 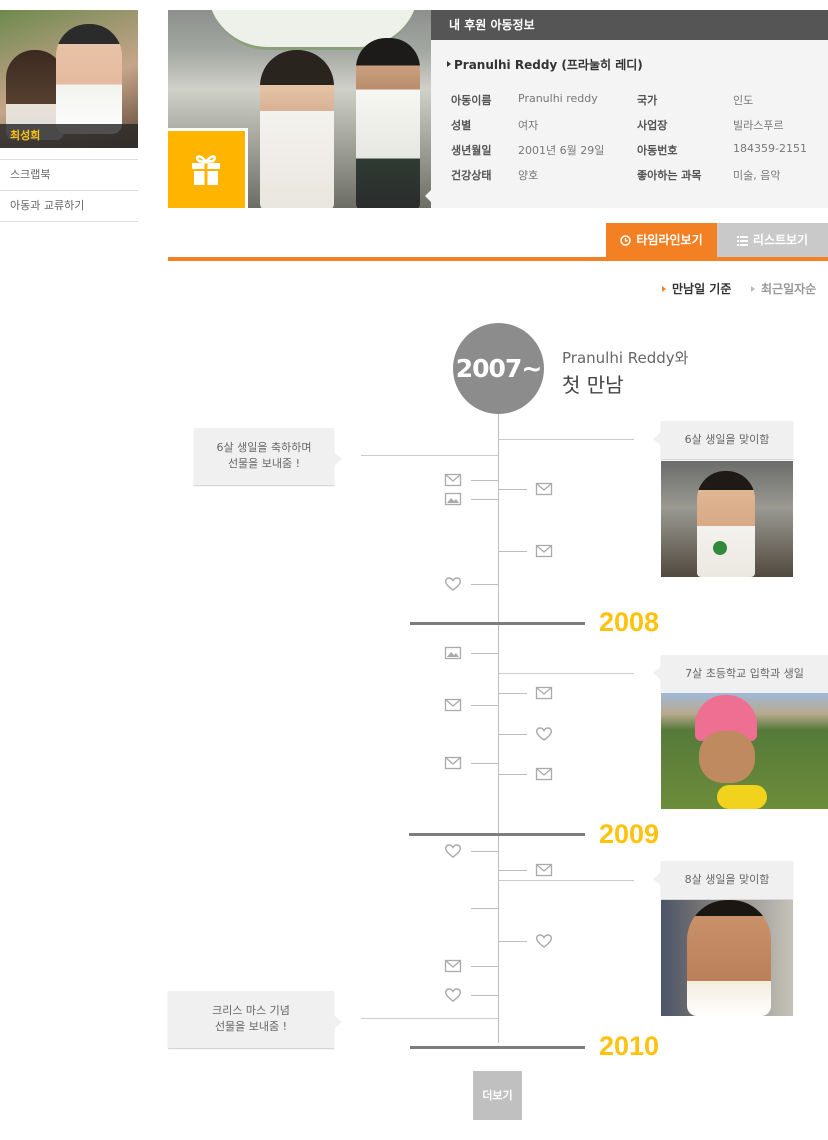 I want to click on info-label: 좋아하는 과목, so click(x=669, y=175).